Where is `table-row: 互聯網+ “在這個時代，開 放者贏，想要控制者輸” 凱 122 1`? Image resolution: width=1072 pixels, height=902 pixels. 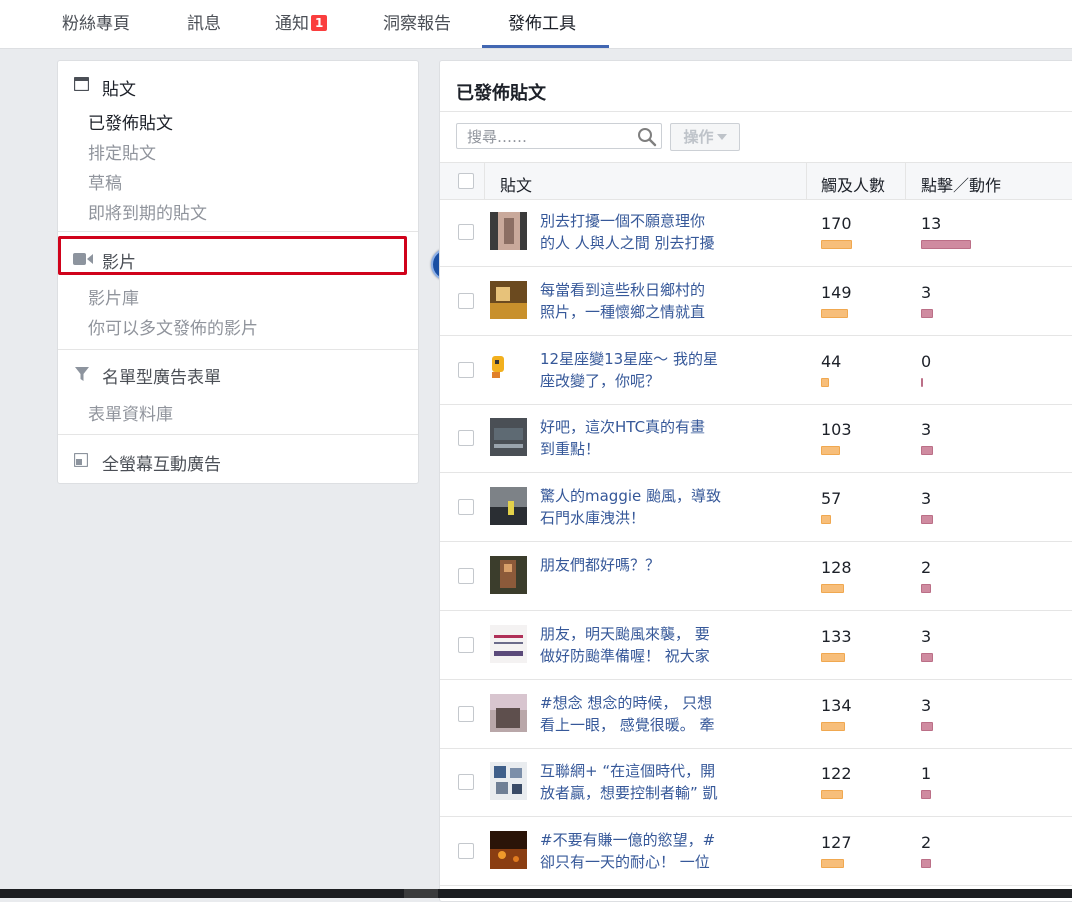
table-row: 互聯網+ “在這個時代，開 放者贏，想要控制者輸” 凱 122 1 is located at coordinates (756, 783).